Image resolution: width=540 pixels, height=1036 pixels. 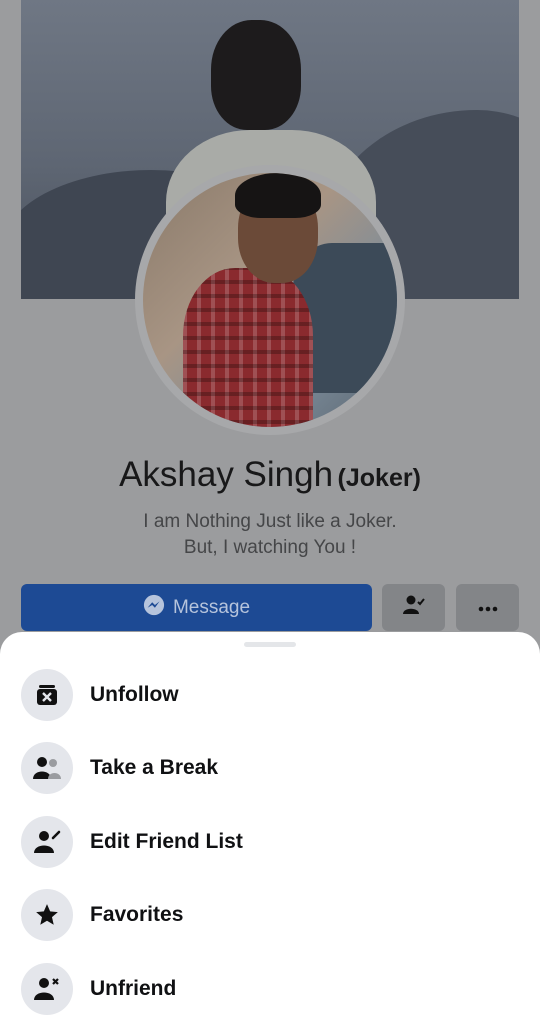 I want to click on friends-button, so click(x=413, y=607).